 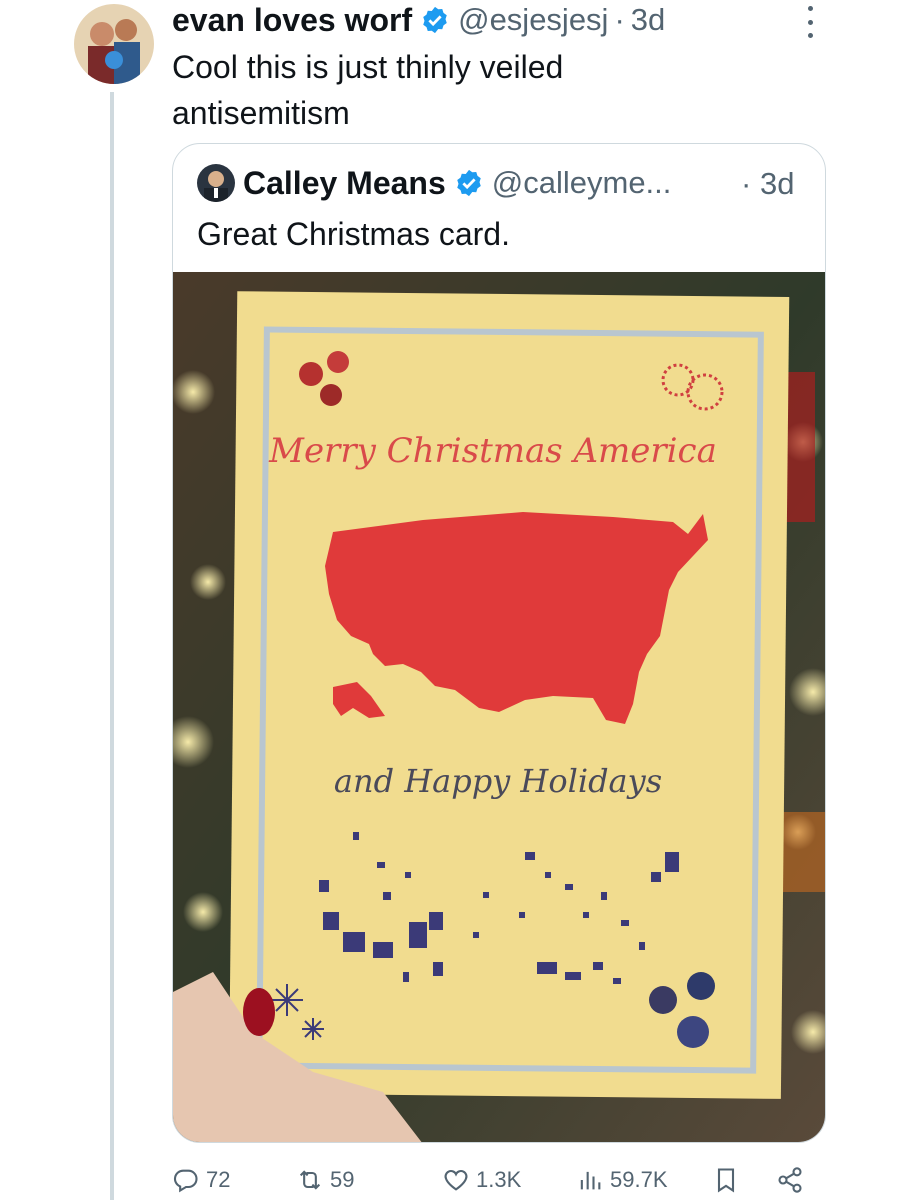 What do you see at coordinates (533, 20) in the screenshot?
I see `author-handle: @esjesjesj` at bounding box center [533, 20].